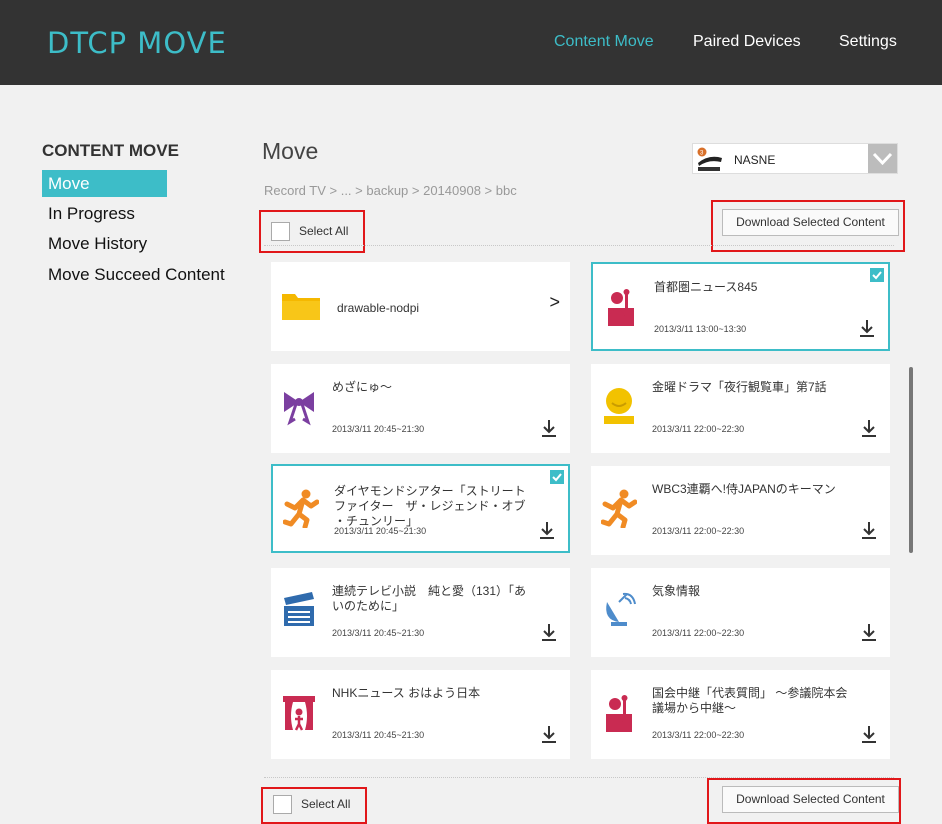  I want to click on chevron-down-icon, so click(882, 159).